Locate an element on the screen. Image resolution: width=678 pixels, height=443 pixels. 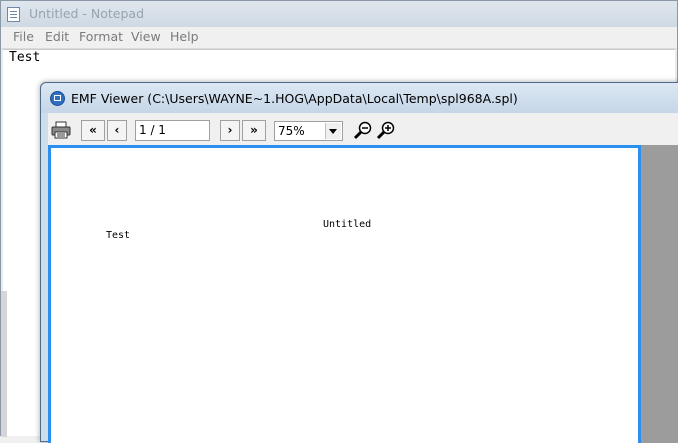
zoom-in-icon is located at coordinates (385, 130).